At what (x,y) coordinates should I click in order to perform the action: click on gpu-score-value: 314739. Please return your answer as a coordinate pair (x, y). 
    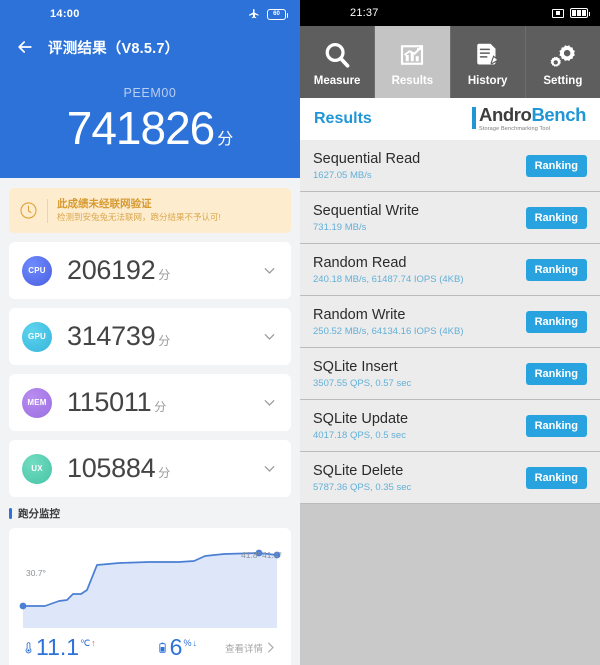
    Looking at the image, I should click on (111, 336).